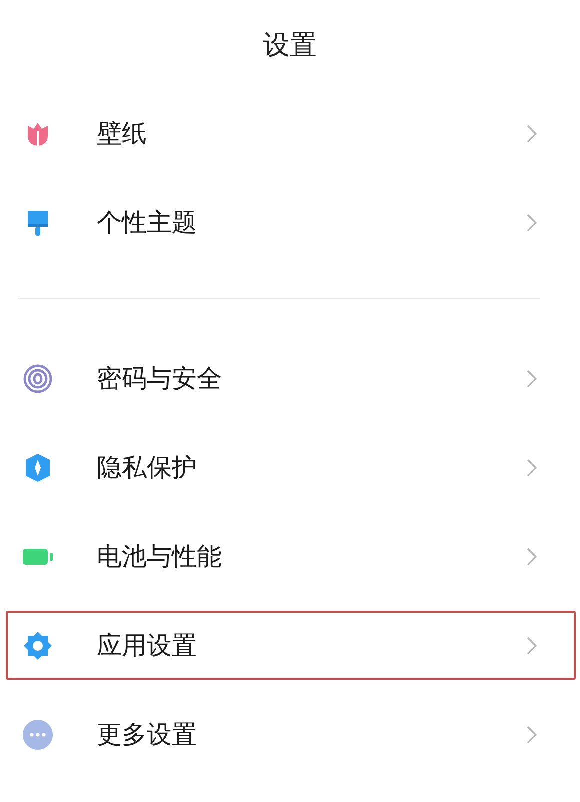  What do you see at coordinates (290, 45) in the screenshot?
I see `page-title: 设置` at bounding box center [290, 45].